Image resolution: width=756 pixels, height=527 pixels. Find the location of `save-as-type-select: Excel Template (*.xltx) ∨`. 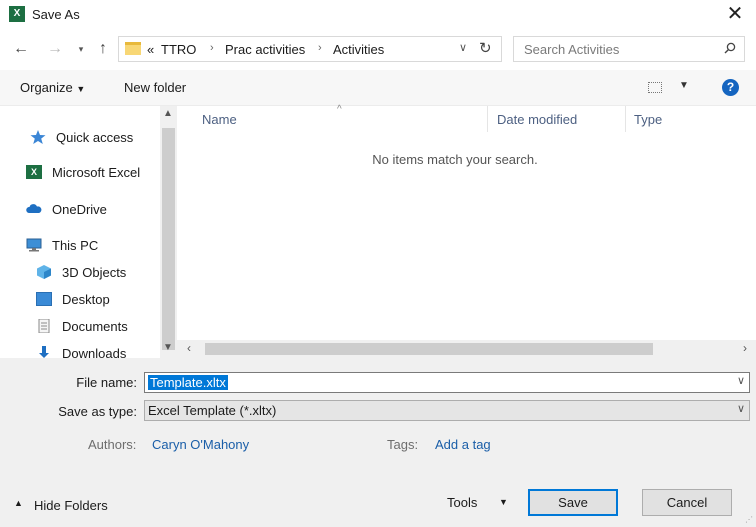

save-as-type-select: Excel Template (*.xltx) ∨ is located at coordinates (447, 410).